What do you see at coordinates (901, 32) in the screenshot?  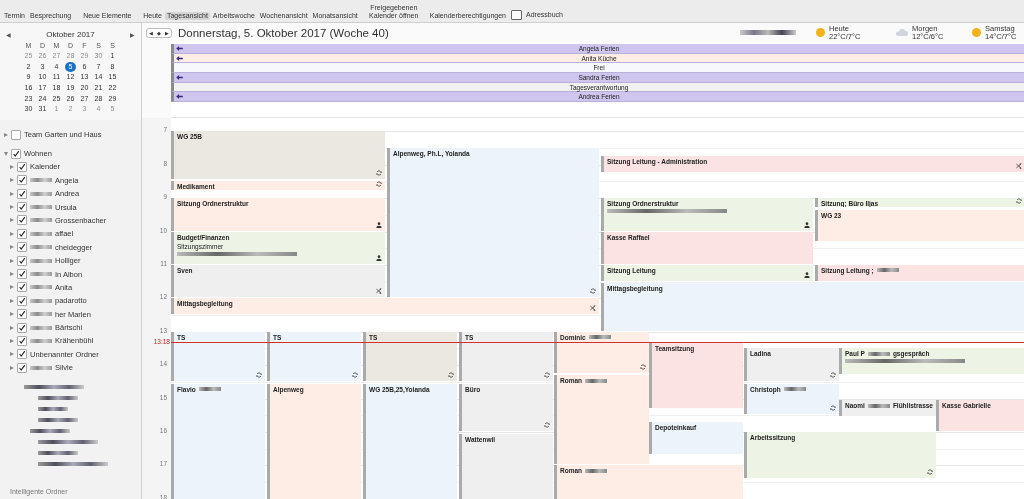 I see `cloud-icon` at bounding box center [901, 32].